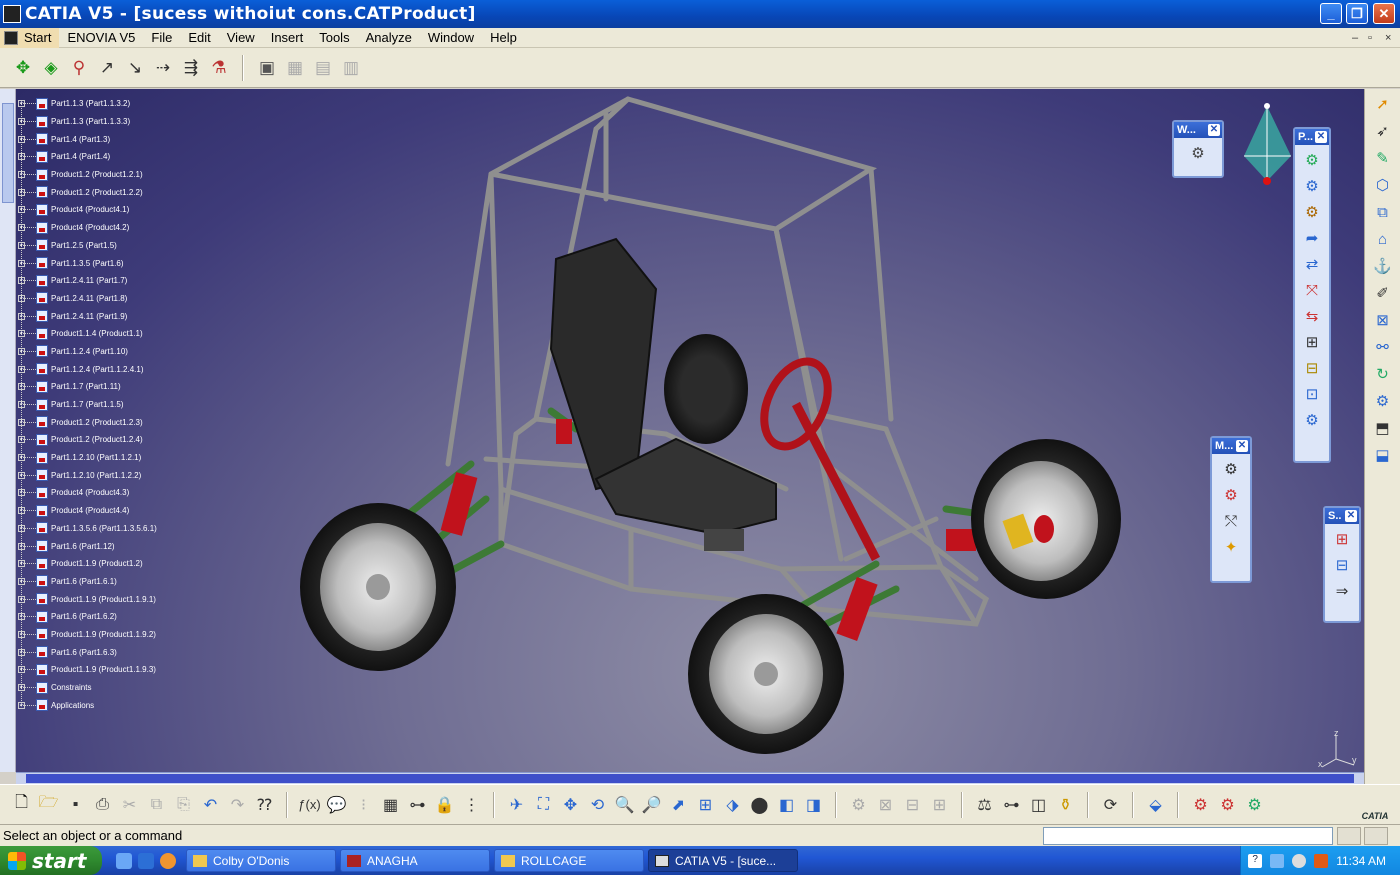 The height and width of the screenshot is (875, 1400). What do you see at coordinates (885, 804) in the screenshot?
I see `bom-icon: ⊠` at bounding box center [885, 804].